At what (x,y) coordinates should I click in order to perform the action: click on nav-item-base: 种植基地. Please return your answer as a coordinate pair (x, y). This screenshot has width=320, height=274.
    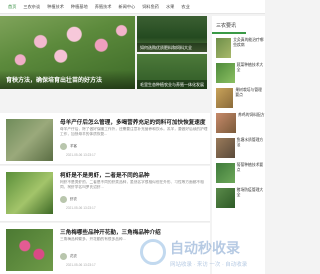
    Looking at the image, I should click on (79, 7).